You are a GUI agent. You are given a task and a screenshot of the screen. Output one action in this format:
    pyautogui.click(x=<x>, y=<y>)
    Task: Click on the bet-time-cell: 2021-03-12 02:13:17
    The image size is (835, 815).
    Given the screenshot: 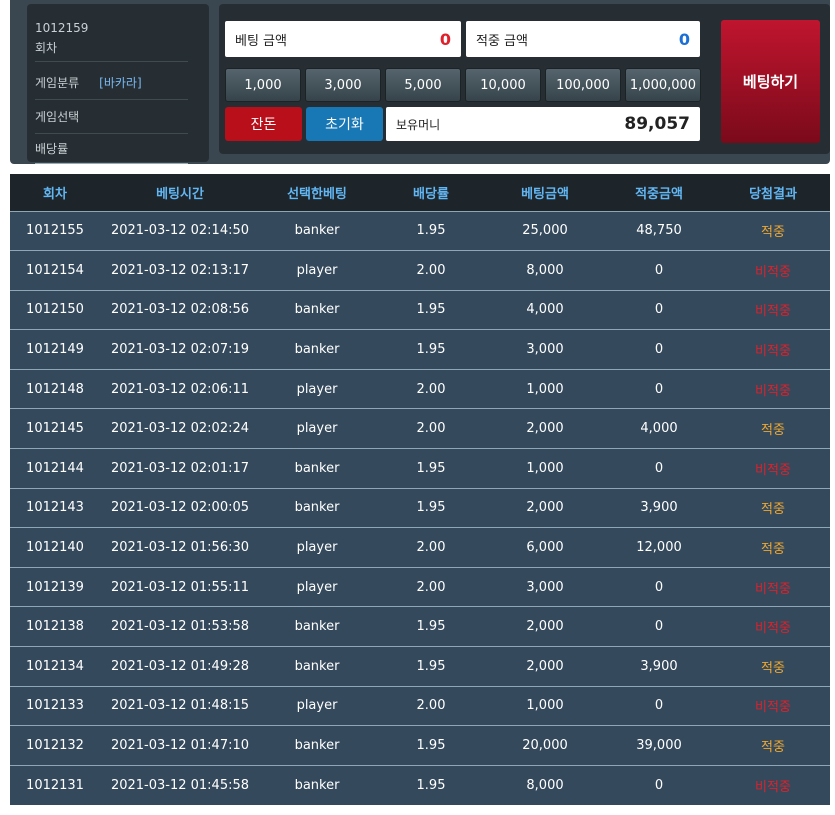 What is the action you would take?
    pyautogui.click(x=180, y=270)
    